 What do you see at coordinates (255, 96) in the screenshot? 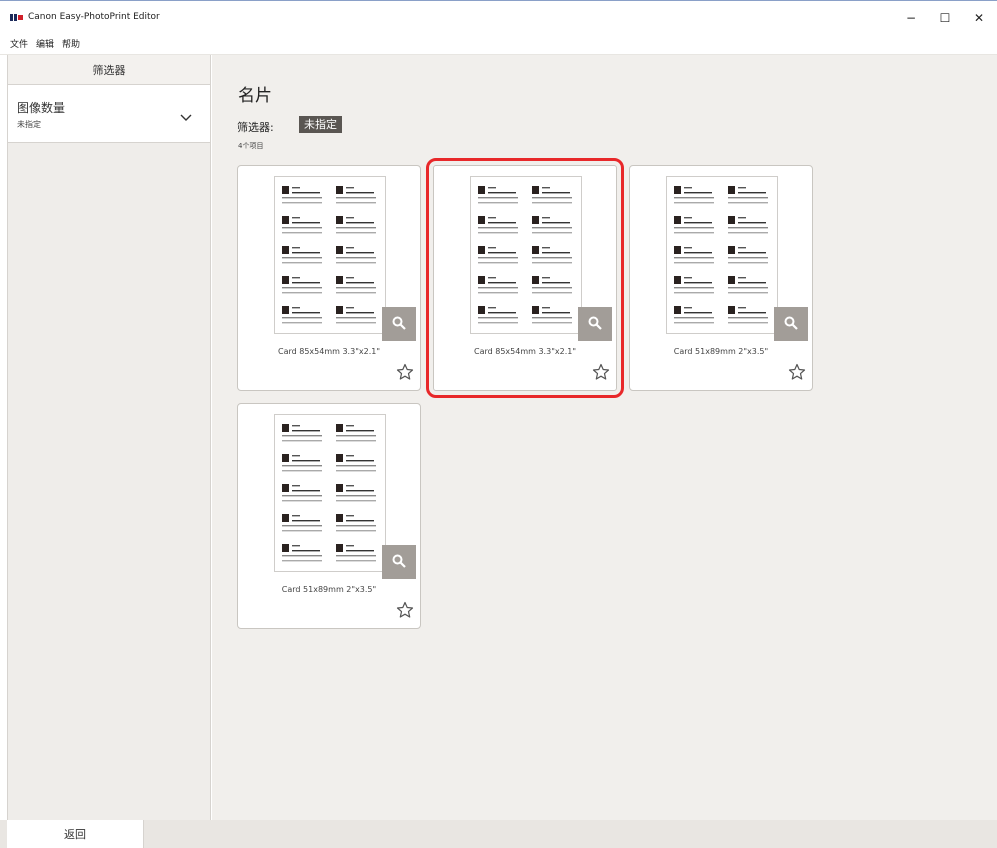
I see `page-title: 名片` at bounding box center [255, 96].